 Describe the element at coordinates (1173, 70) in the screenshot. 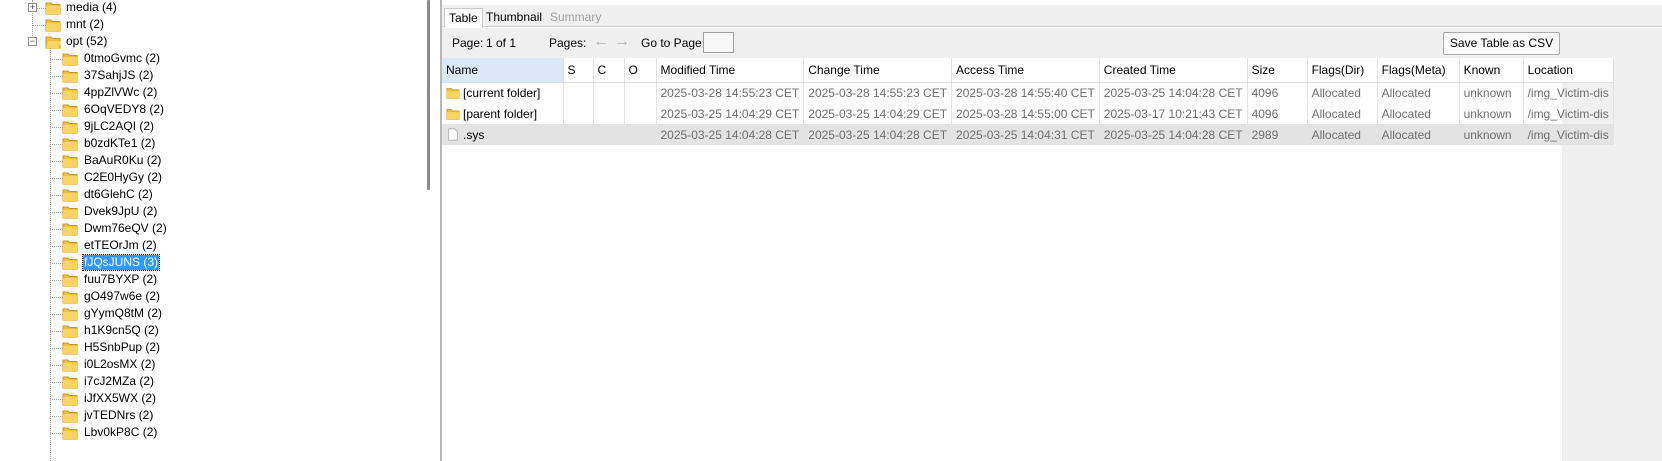

I see `column-header: Created Time` at that location.